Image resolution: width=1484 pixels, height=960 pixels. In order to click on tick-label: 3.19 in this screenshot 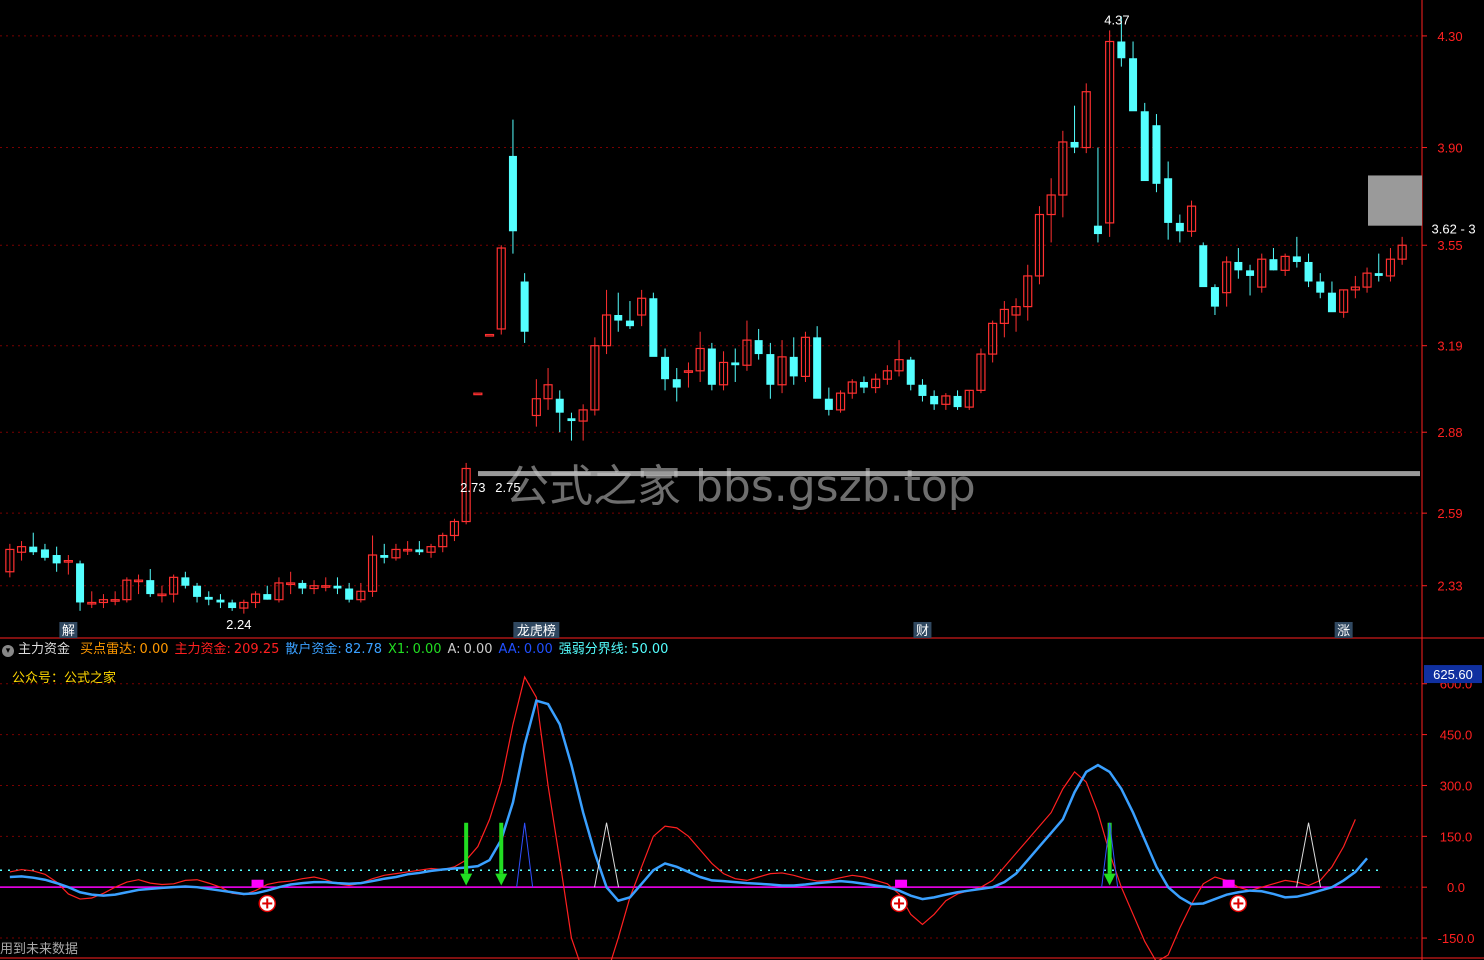, I will do `click(1449, 346)`.